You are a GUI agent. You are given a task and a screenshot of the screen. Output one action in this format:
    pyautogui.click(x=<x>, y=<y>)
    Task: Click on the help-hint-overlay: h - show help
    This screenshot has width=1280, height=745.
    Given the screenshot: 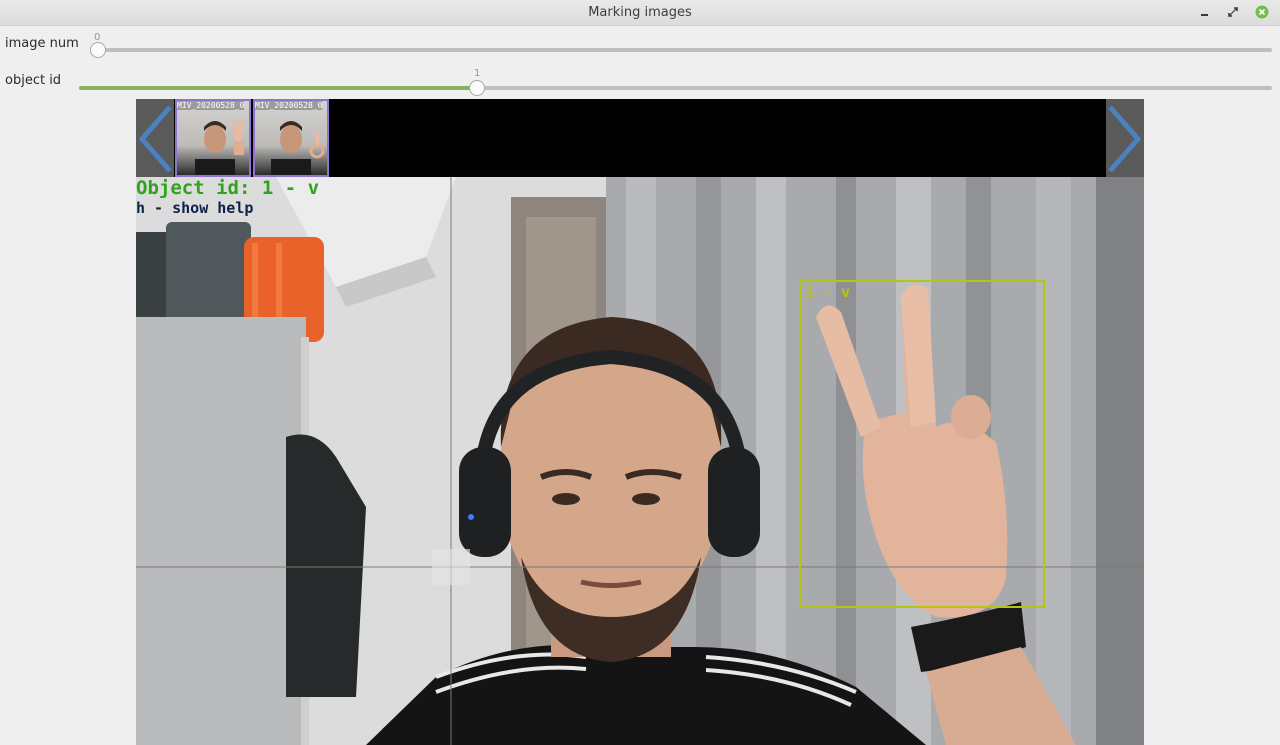 What is the action you would take?
    pyautogui.click(x=195, y=208)
    